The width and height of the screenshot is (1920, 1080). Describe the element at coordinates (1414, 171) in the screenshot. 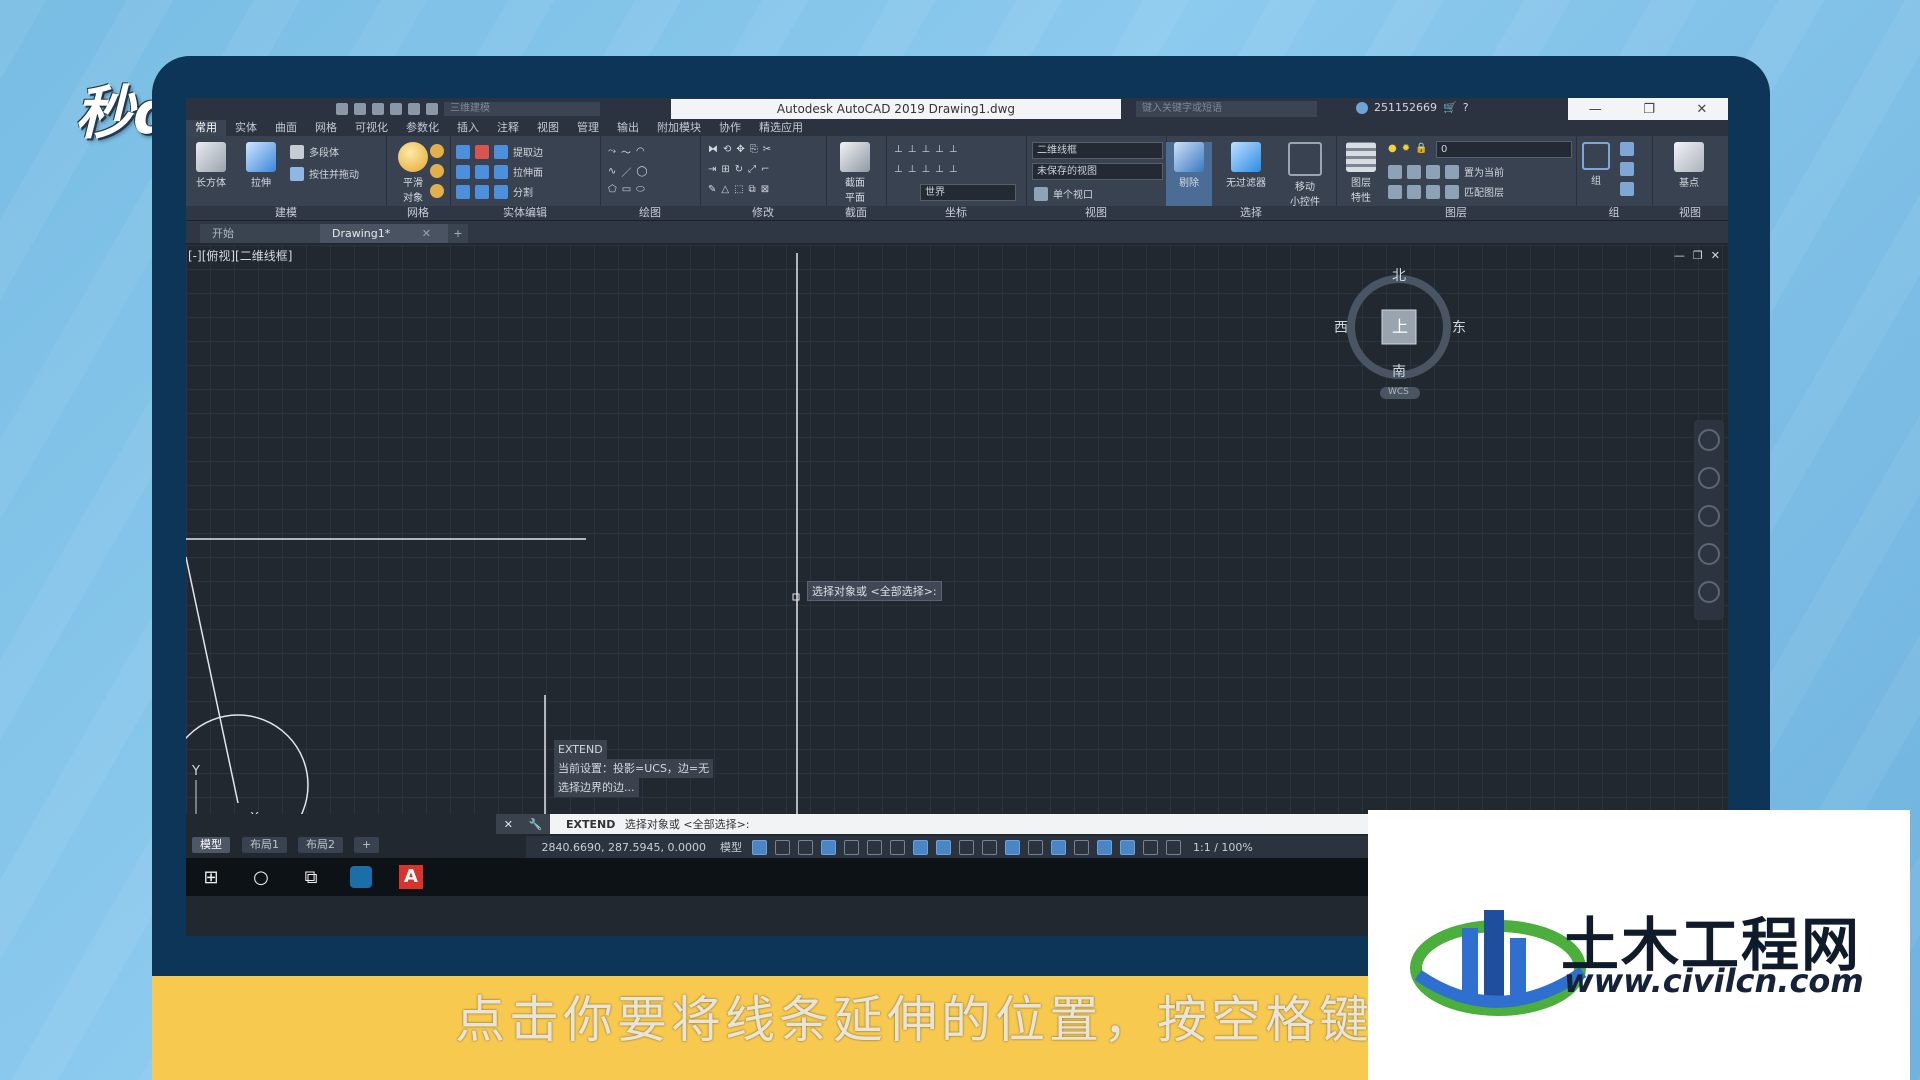

I see `layer-tool-2-icon` at that location.